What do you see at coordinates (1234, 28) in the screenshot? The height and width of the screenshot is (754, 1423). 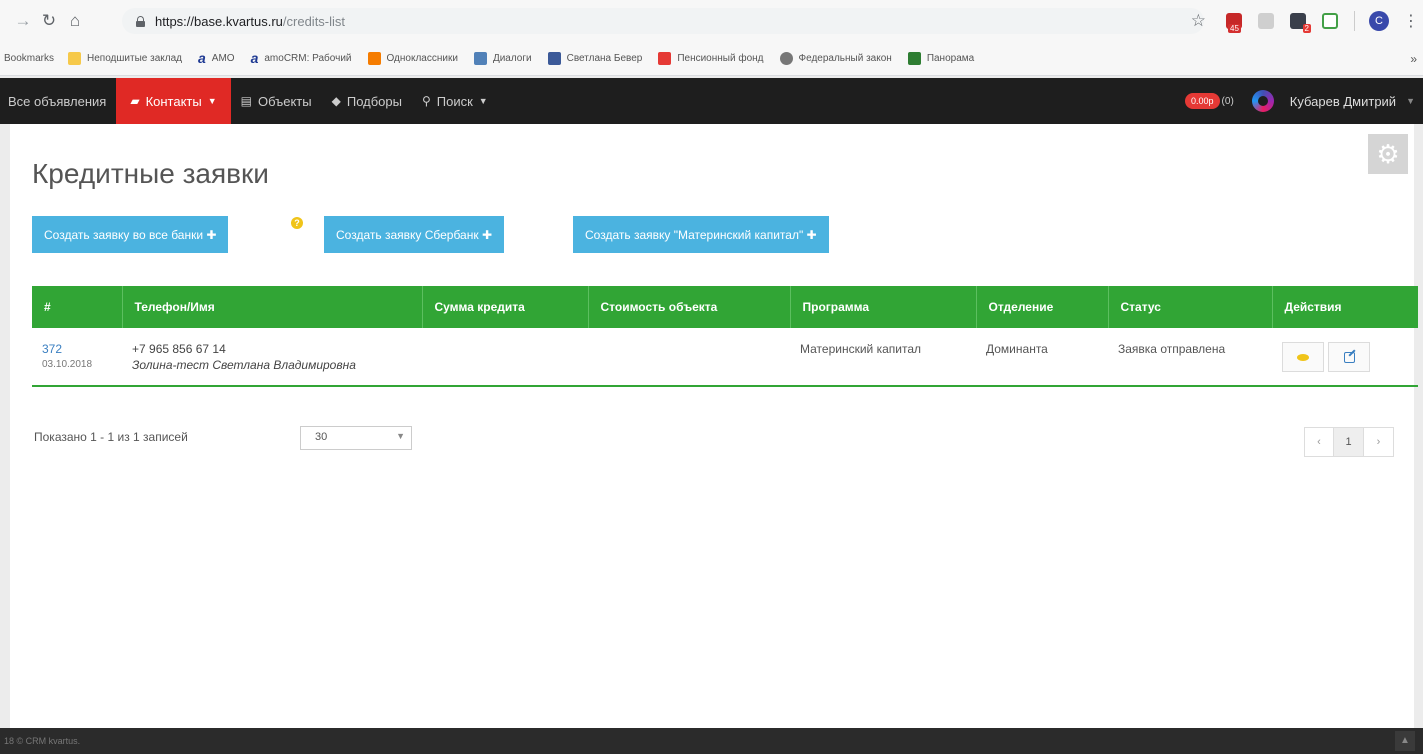 I see `mail-extension-badge: 45` at bounding box center [1234, 28].